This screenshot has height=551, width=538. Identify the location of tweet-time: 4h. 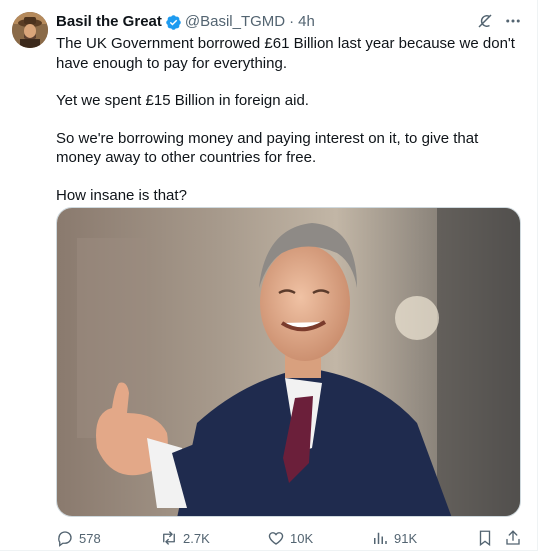
(306, 22).